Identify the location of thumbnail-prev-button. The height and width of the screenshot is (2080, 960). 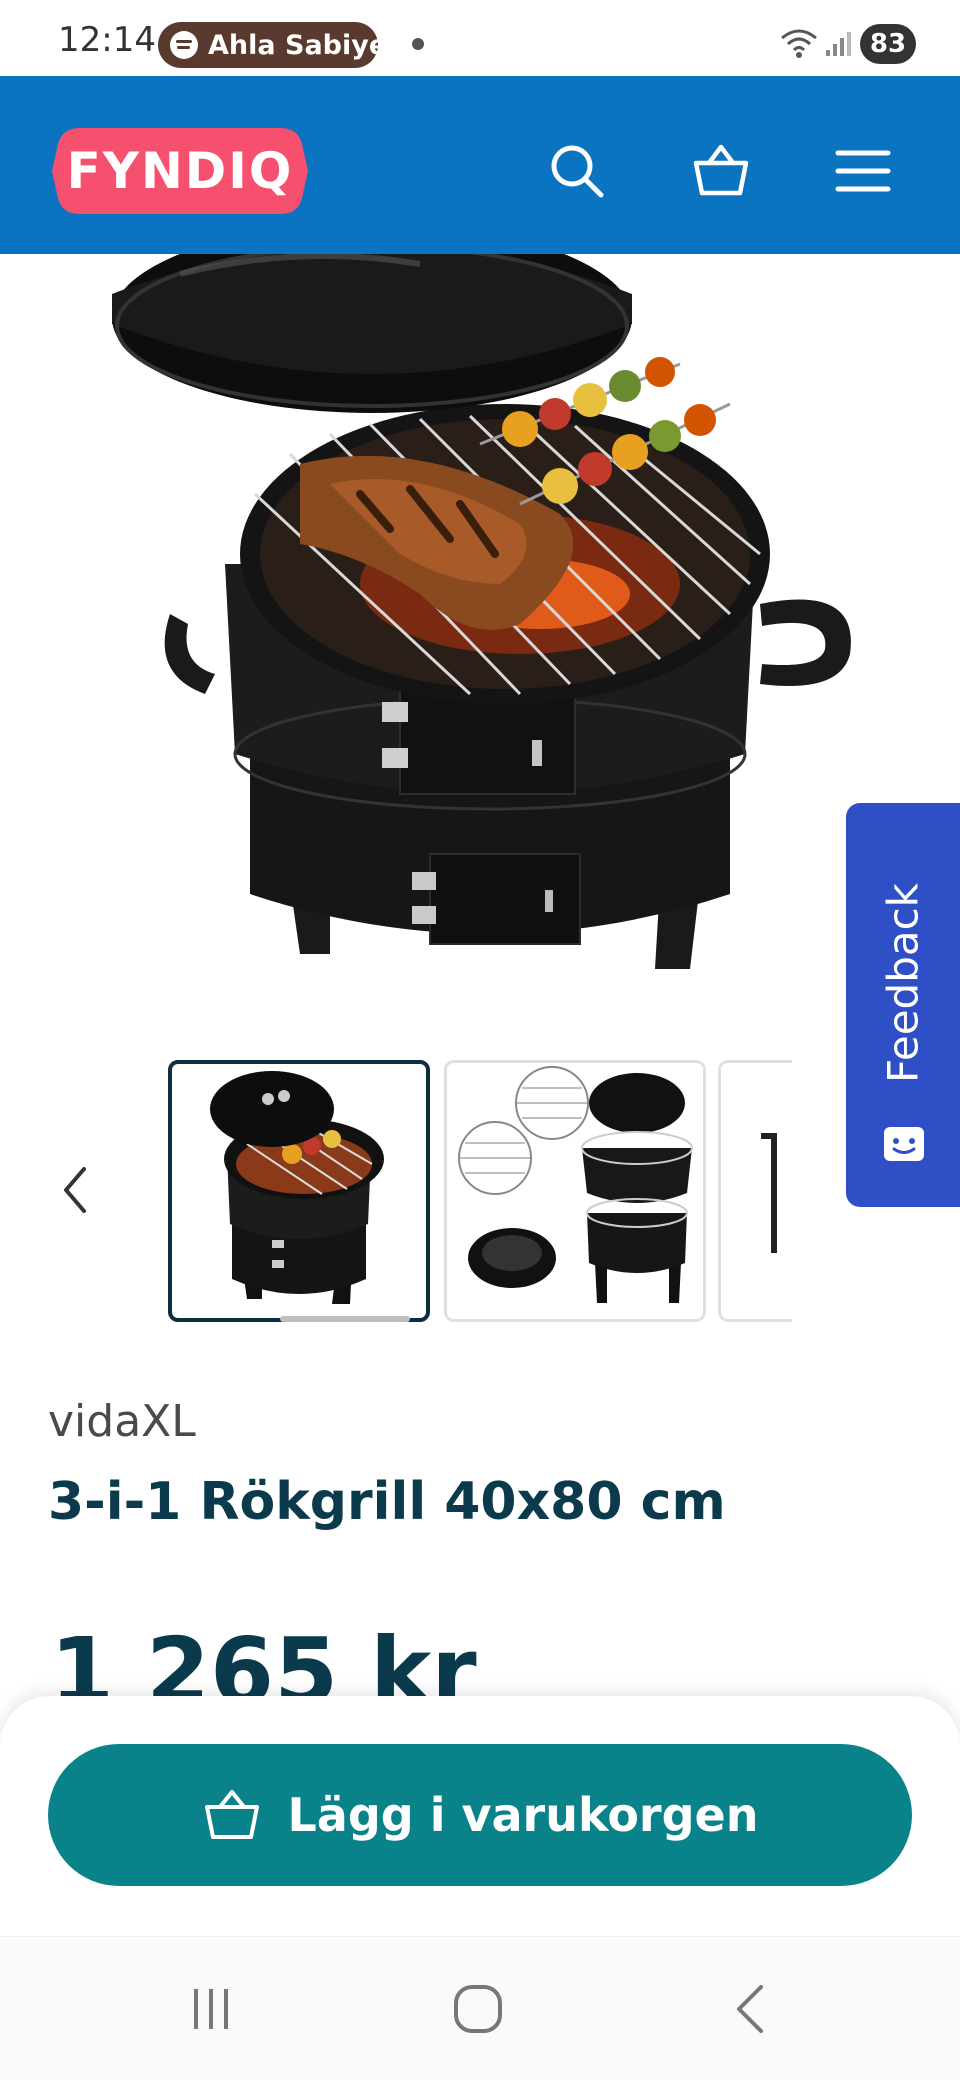
(75, 1190).